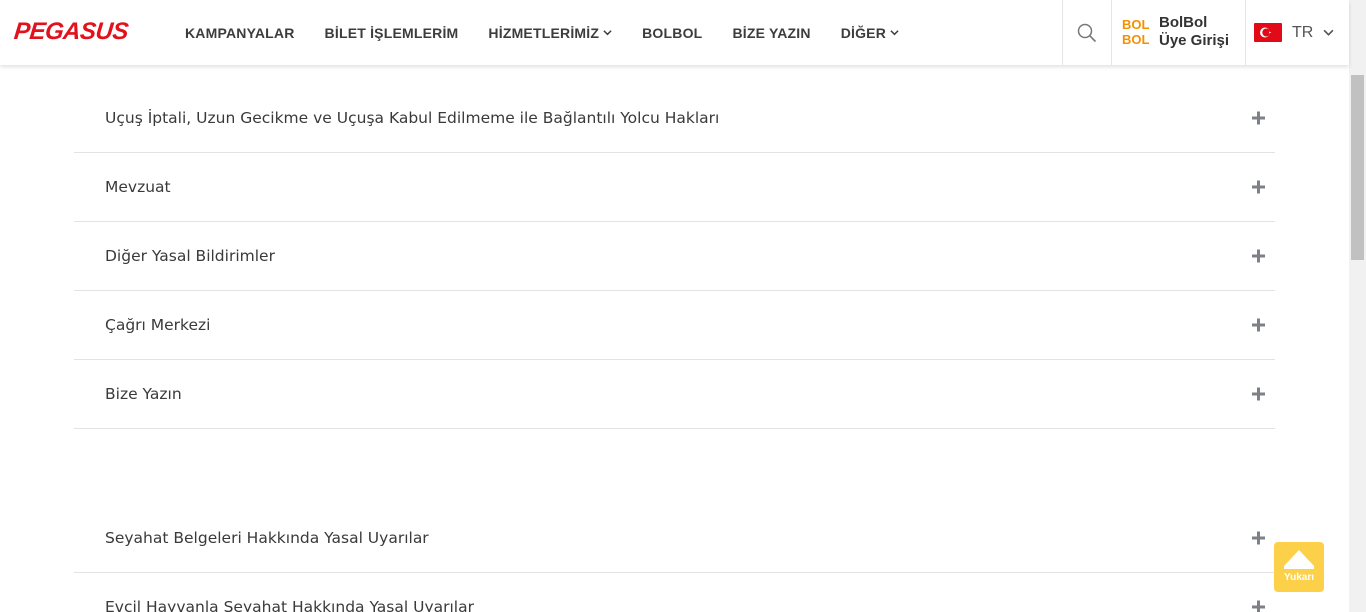  Describe the element at coordinates (1357, 167) in the screenshot. I see `scrollbar-thumb` at that location.